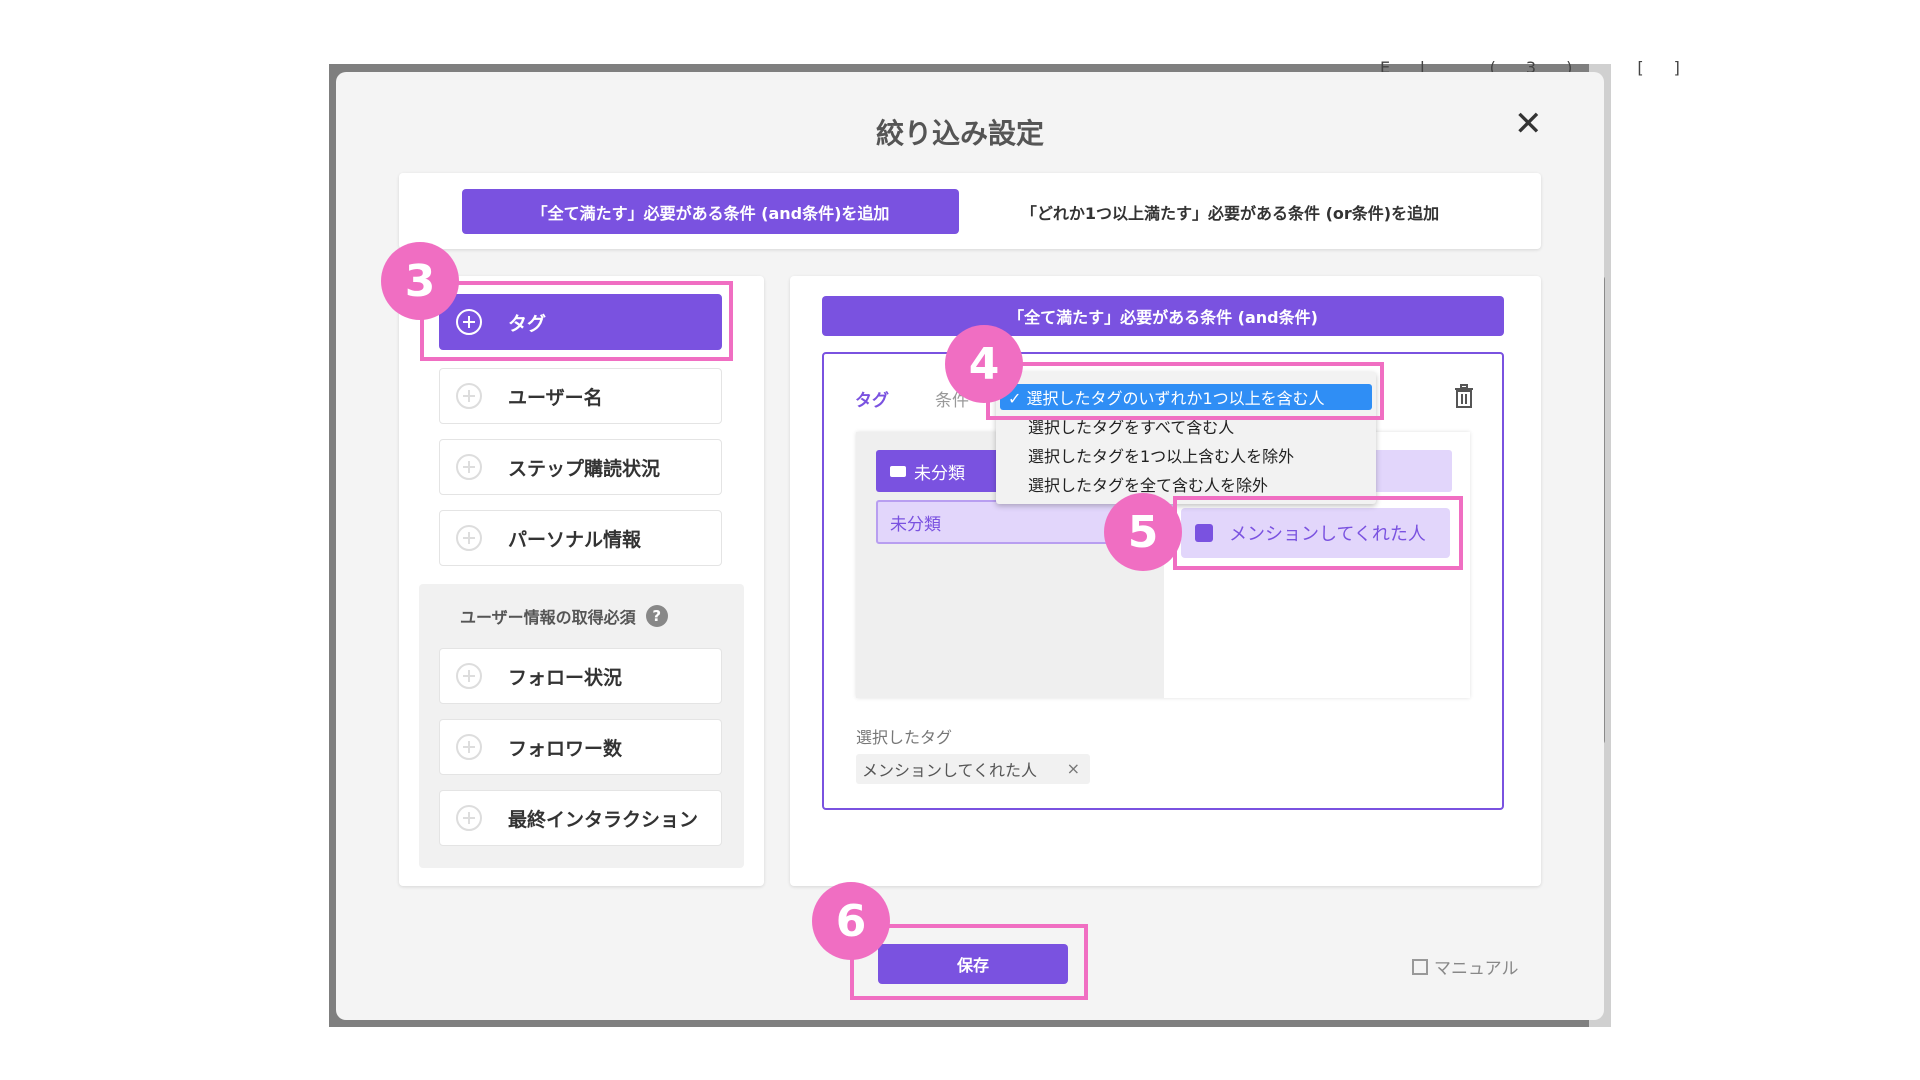  What do you see at coordinates (710, 211) in the screenshot?
I see `add-and-condition-tab: 「全て満たす」必要がある条件 (and条件)を追加` at bounding box center [710, 211].